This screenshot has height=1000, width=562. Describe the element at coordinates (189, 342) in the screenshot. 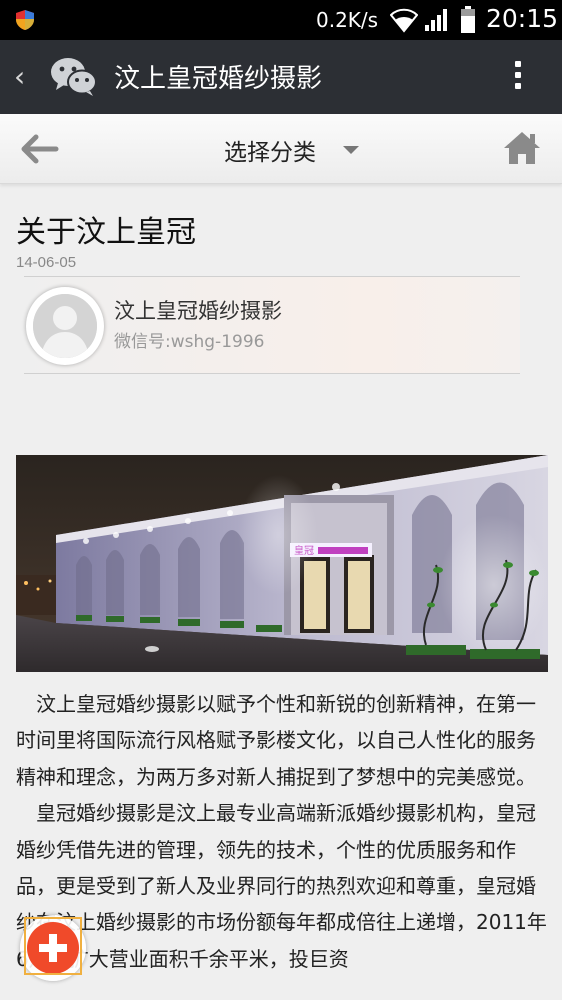

I see `account-wechat-id: 微信号:wshg-1996` at that location.